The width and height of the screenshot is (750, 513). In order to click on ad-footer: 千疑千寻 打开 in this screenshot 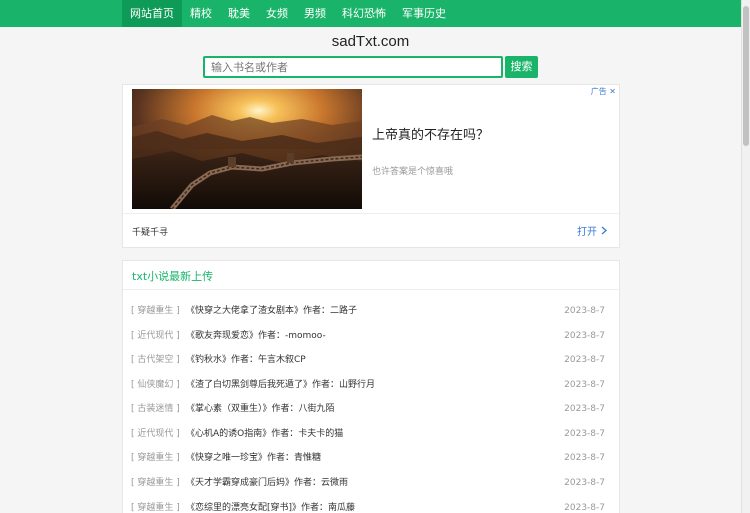, I will do `click(371, 230)`.